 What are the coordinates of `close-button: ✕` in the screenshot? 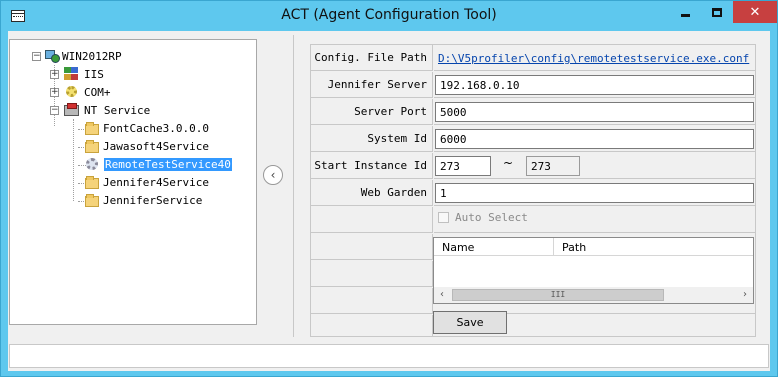 It's located at (755, 12).